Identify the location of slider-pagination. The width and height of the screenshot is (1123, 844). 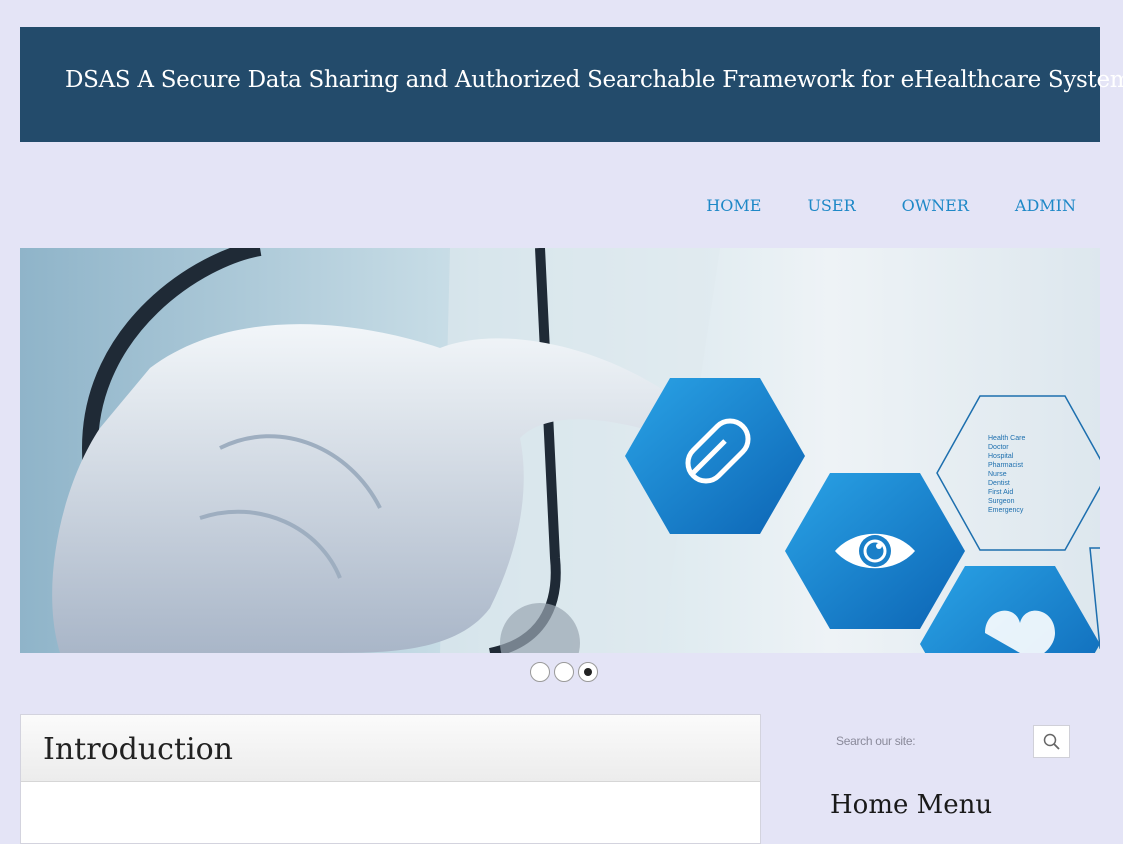
(564, 672).